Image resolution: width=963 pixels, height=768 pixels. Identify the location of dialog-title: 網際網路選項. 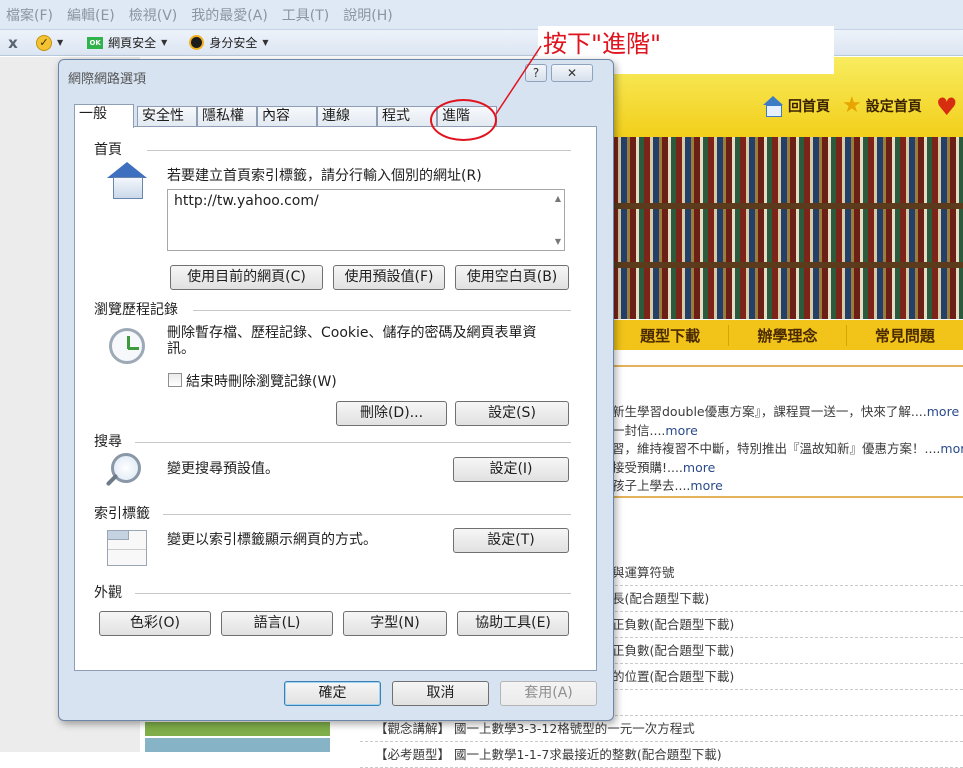
(107, 79).